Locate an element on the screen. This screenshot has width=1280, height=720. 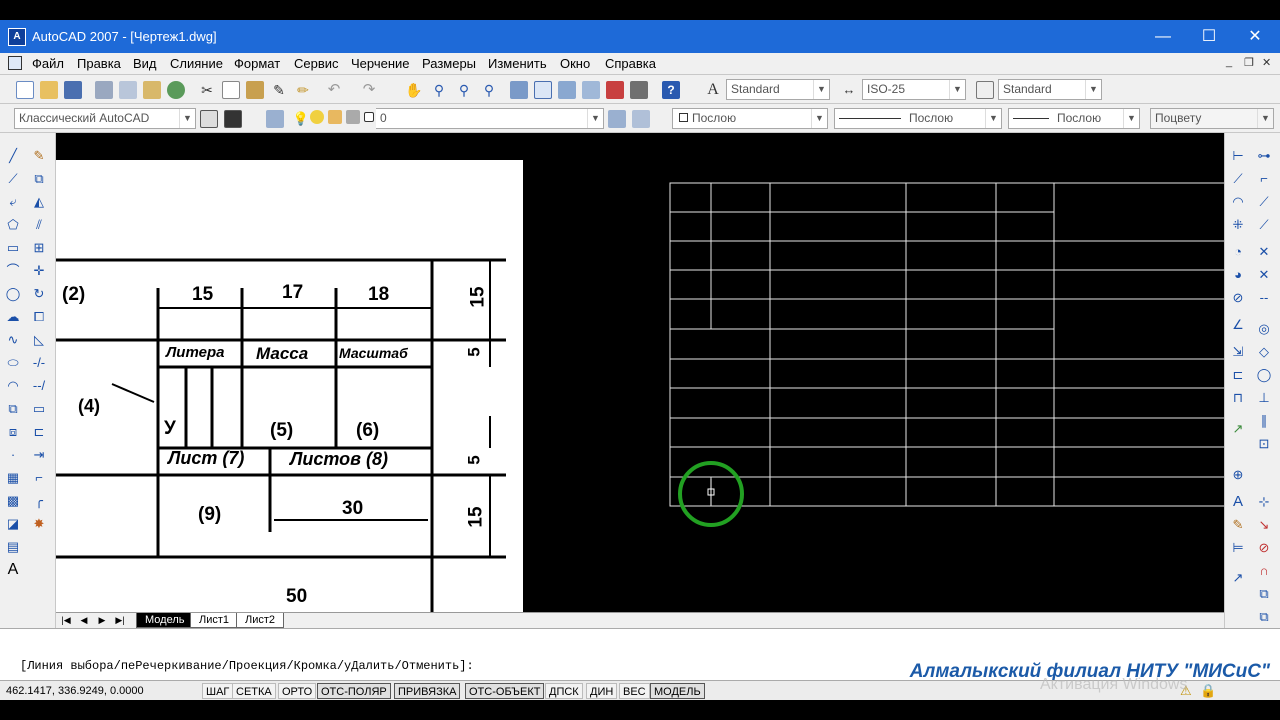
move-icon: ✛ is located at coordinates (39, 271).